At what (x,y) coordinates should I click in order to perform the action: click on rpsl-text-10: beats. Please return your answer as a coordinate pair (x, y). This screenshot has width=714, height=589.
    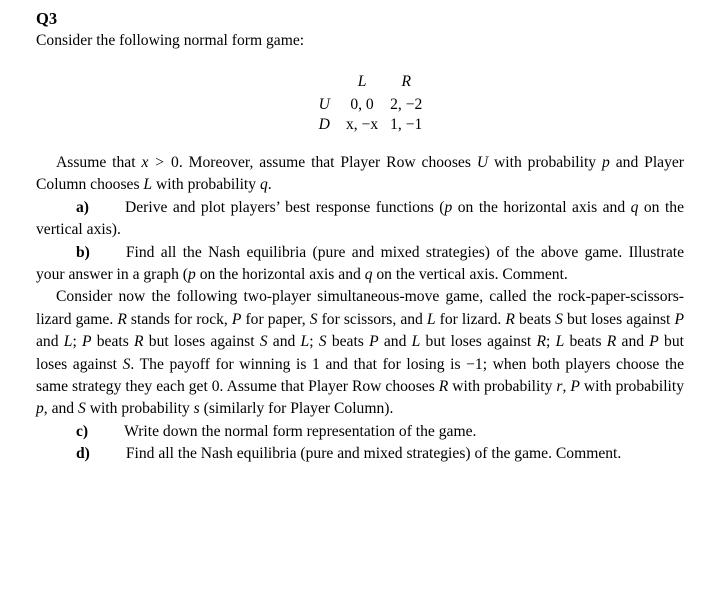
    Looking at the image, I should click on (113, 342).